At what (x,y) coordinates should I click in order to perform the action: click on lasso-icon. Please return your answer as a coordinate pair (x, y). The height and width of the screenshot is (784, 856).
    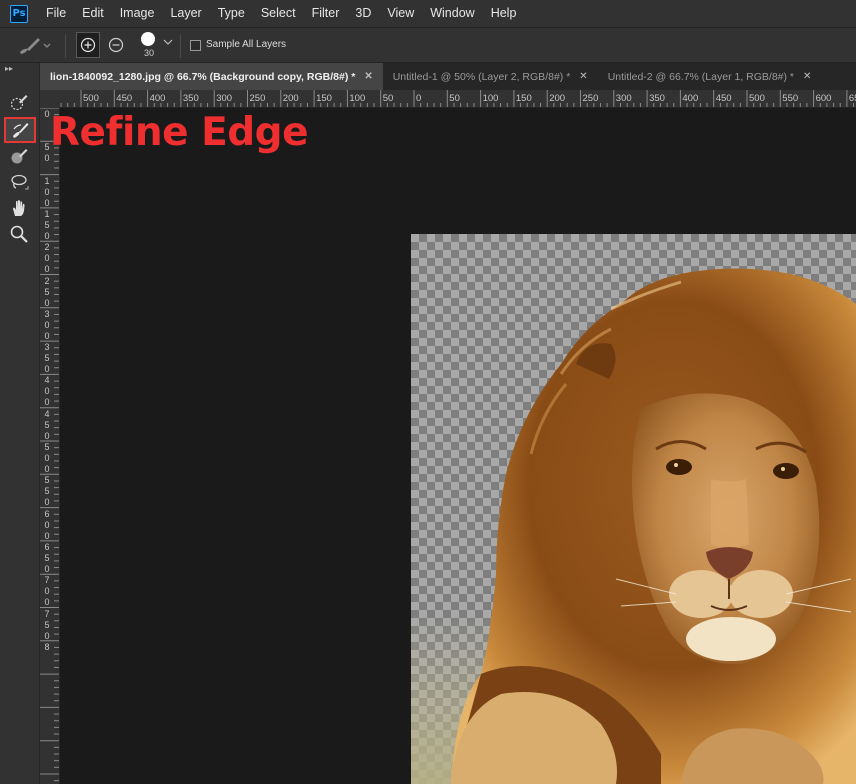
    Looking at the image, I should click on (20, 182).